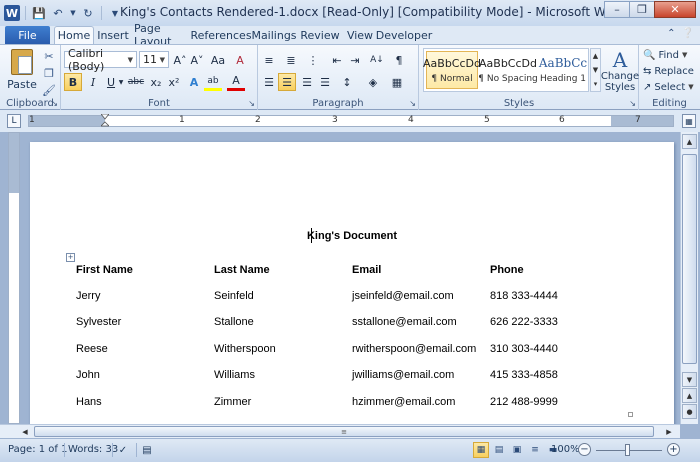  What do you see at coordinates (242, 270) in the screenshot?
I see `table-header: Last Name` at bounding box center [242, 270].